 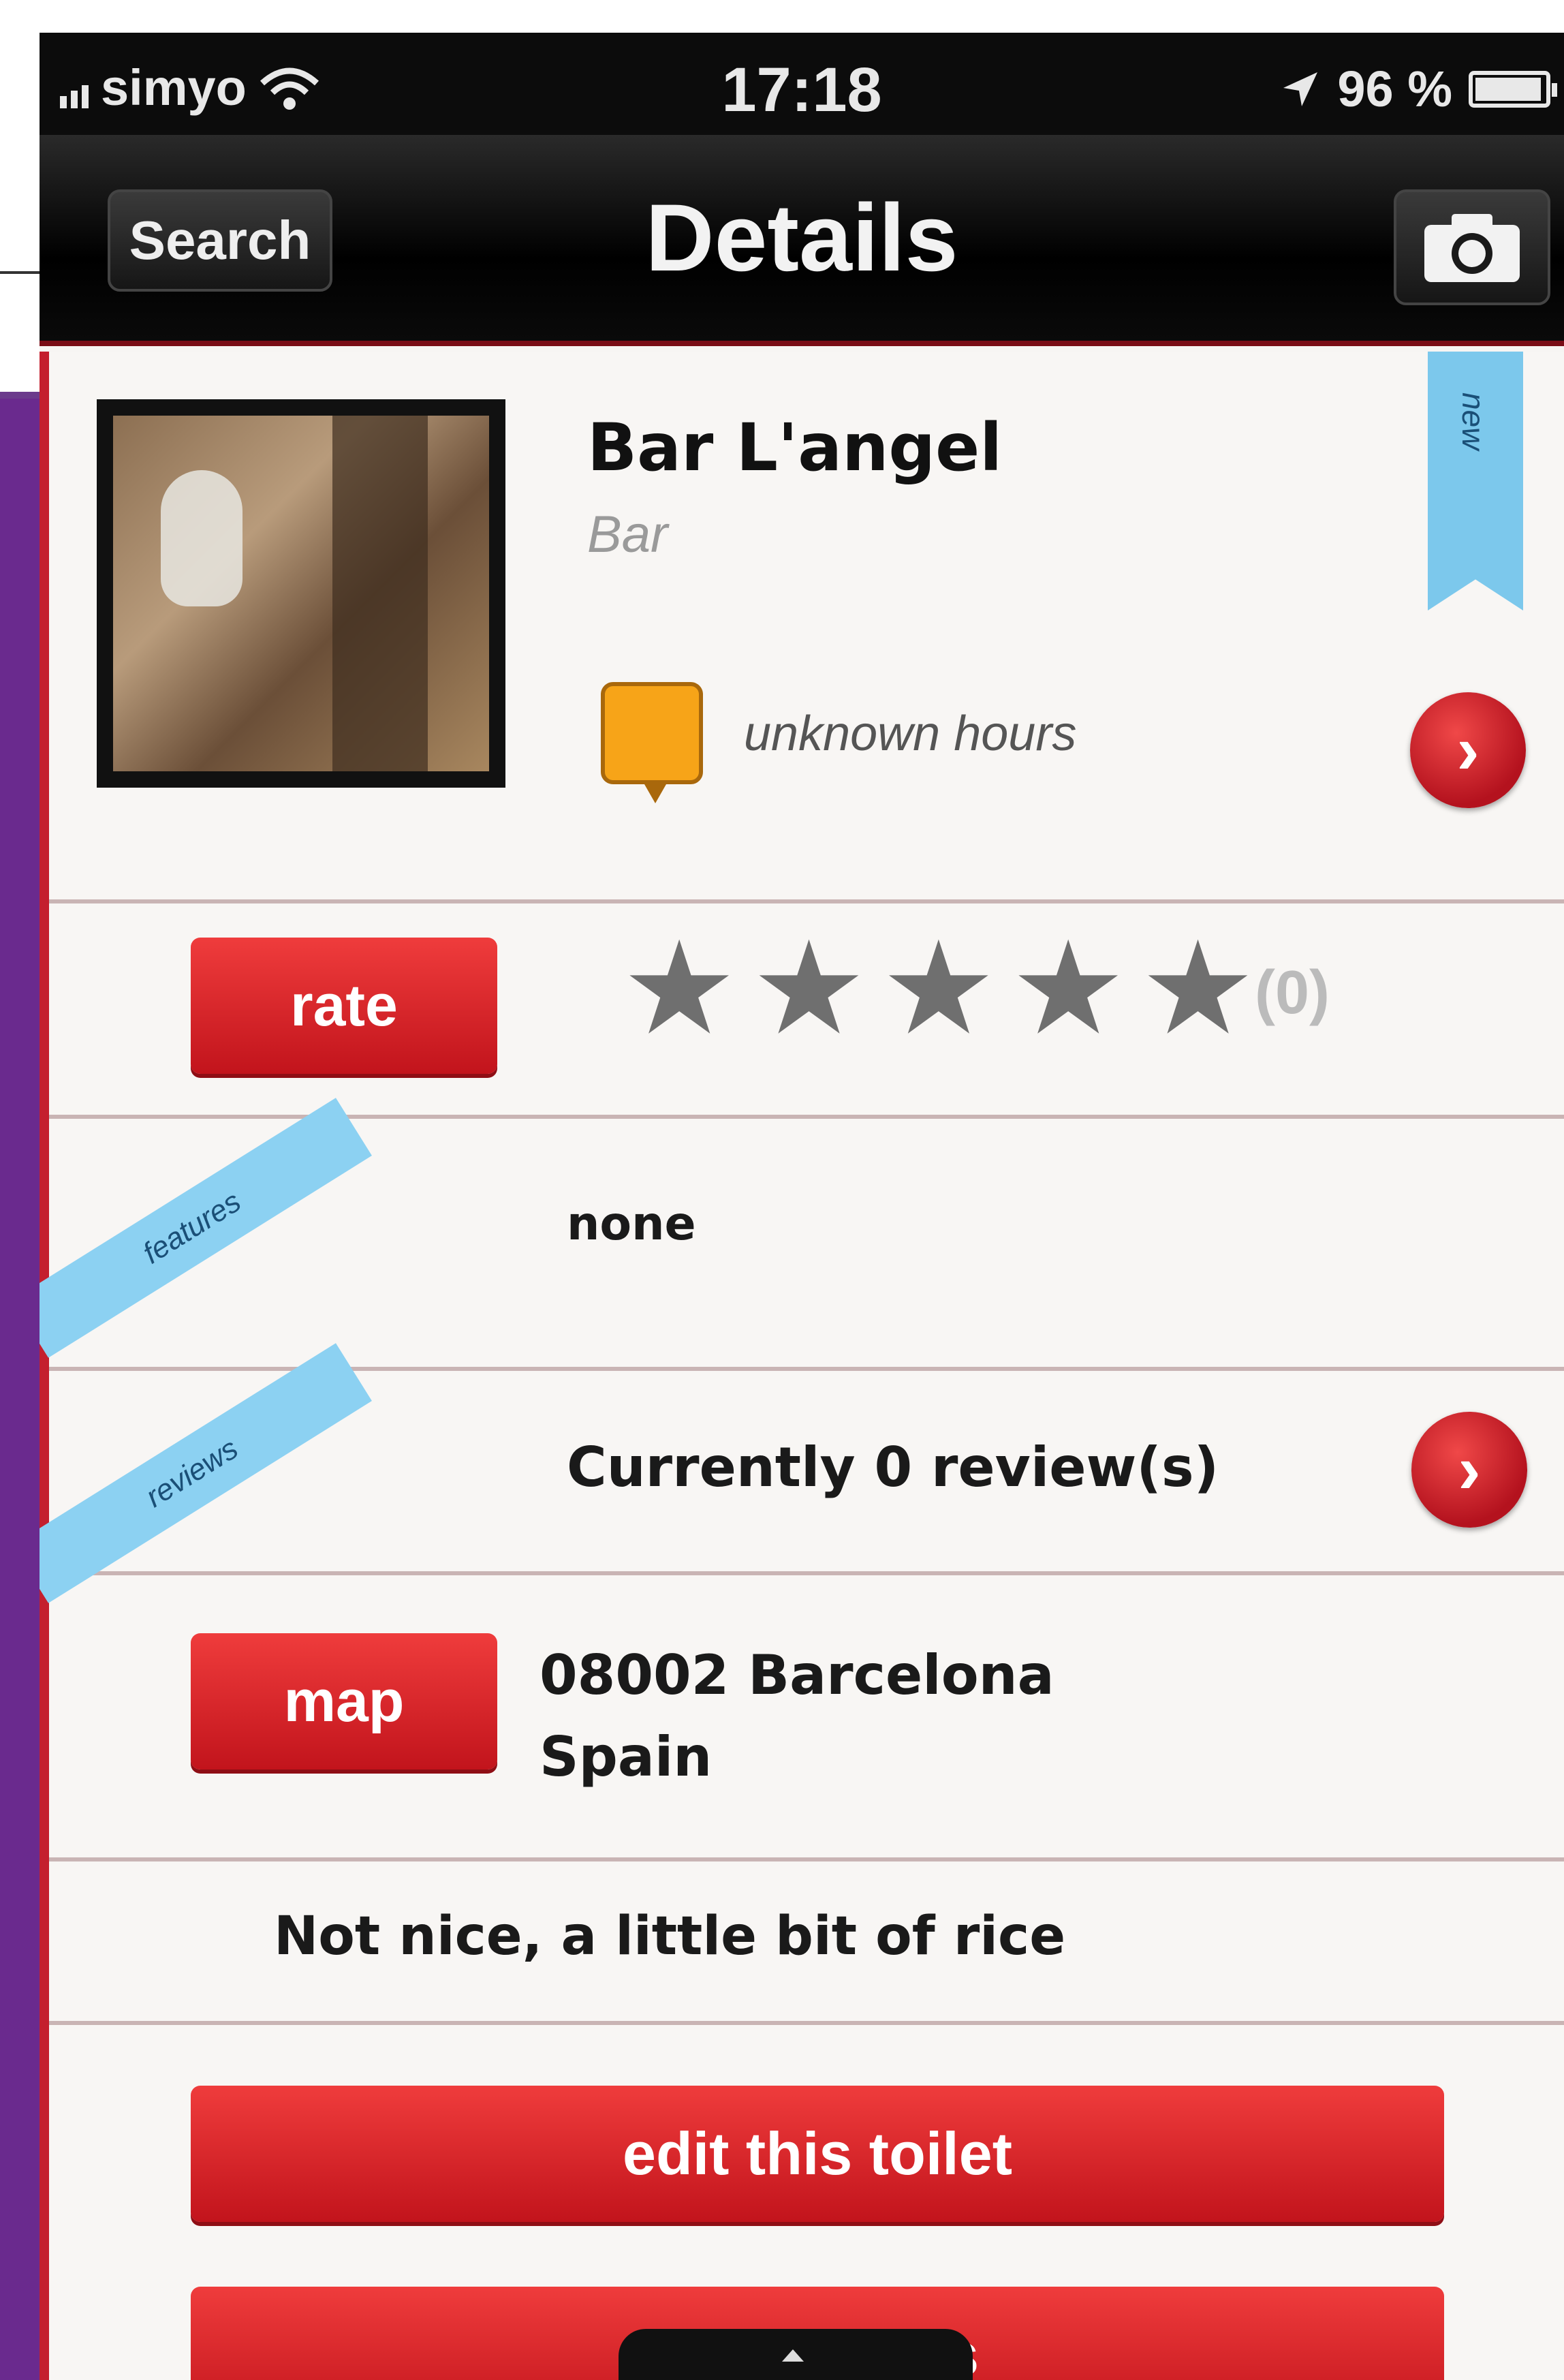 I want to click on new-ribbon: new, so click(x=1475, y=481).